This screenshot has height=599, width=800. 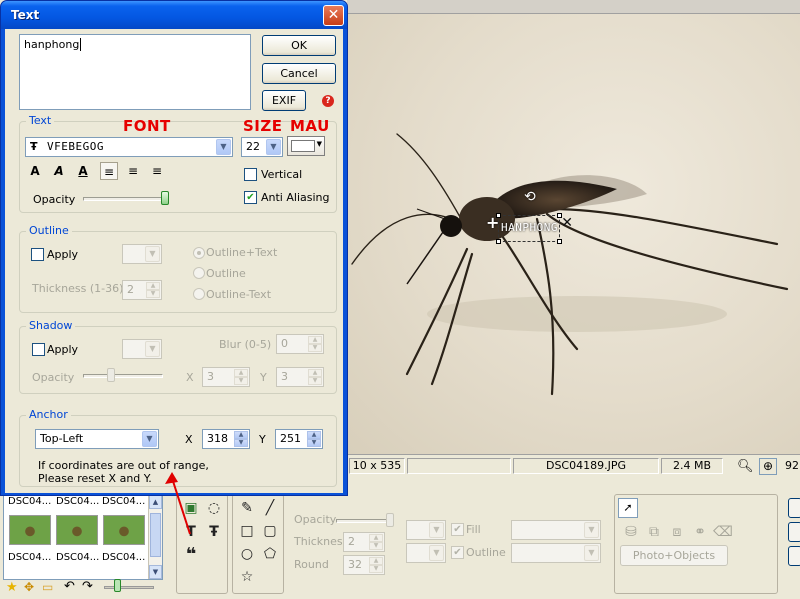 What do you see at coordinates (321, 541) in the screenshot?
I see `shape-thickness-label: Thickness` at bounding box center [321, 541].